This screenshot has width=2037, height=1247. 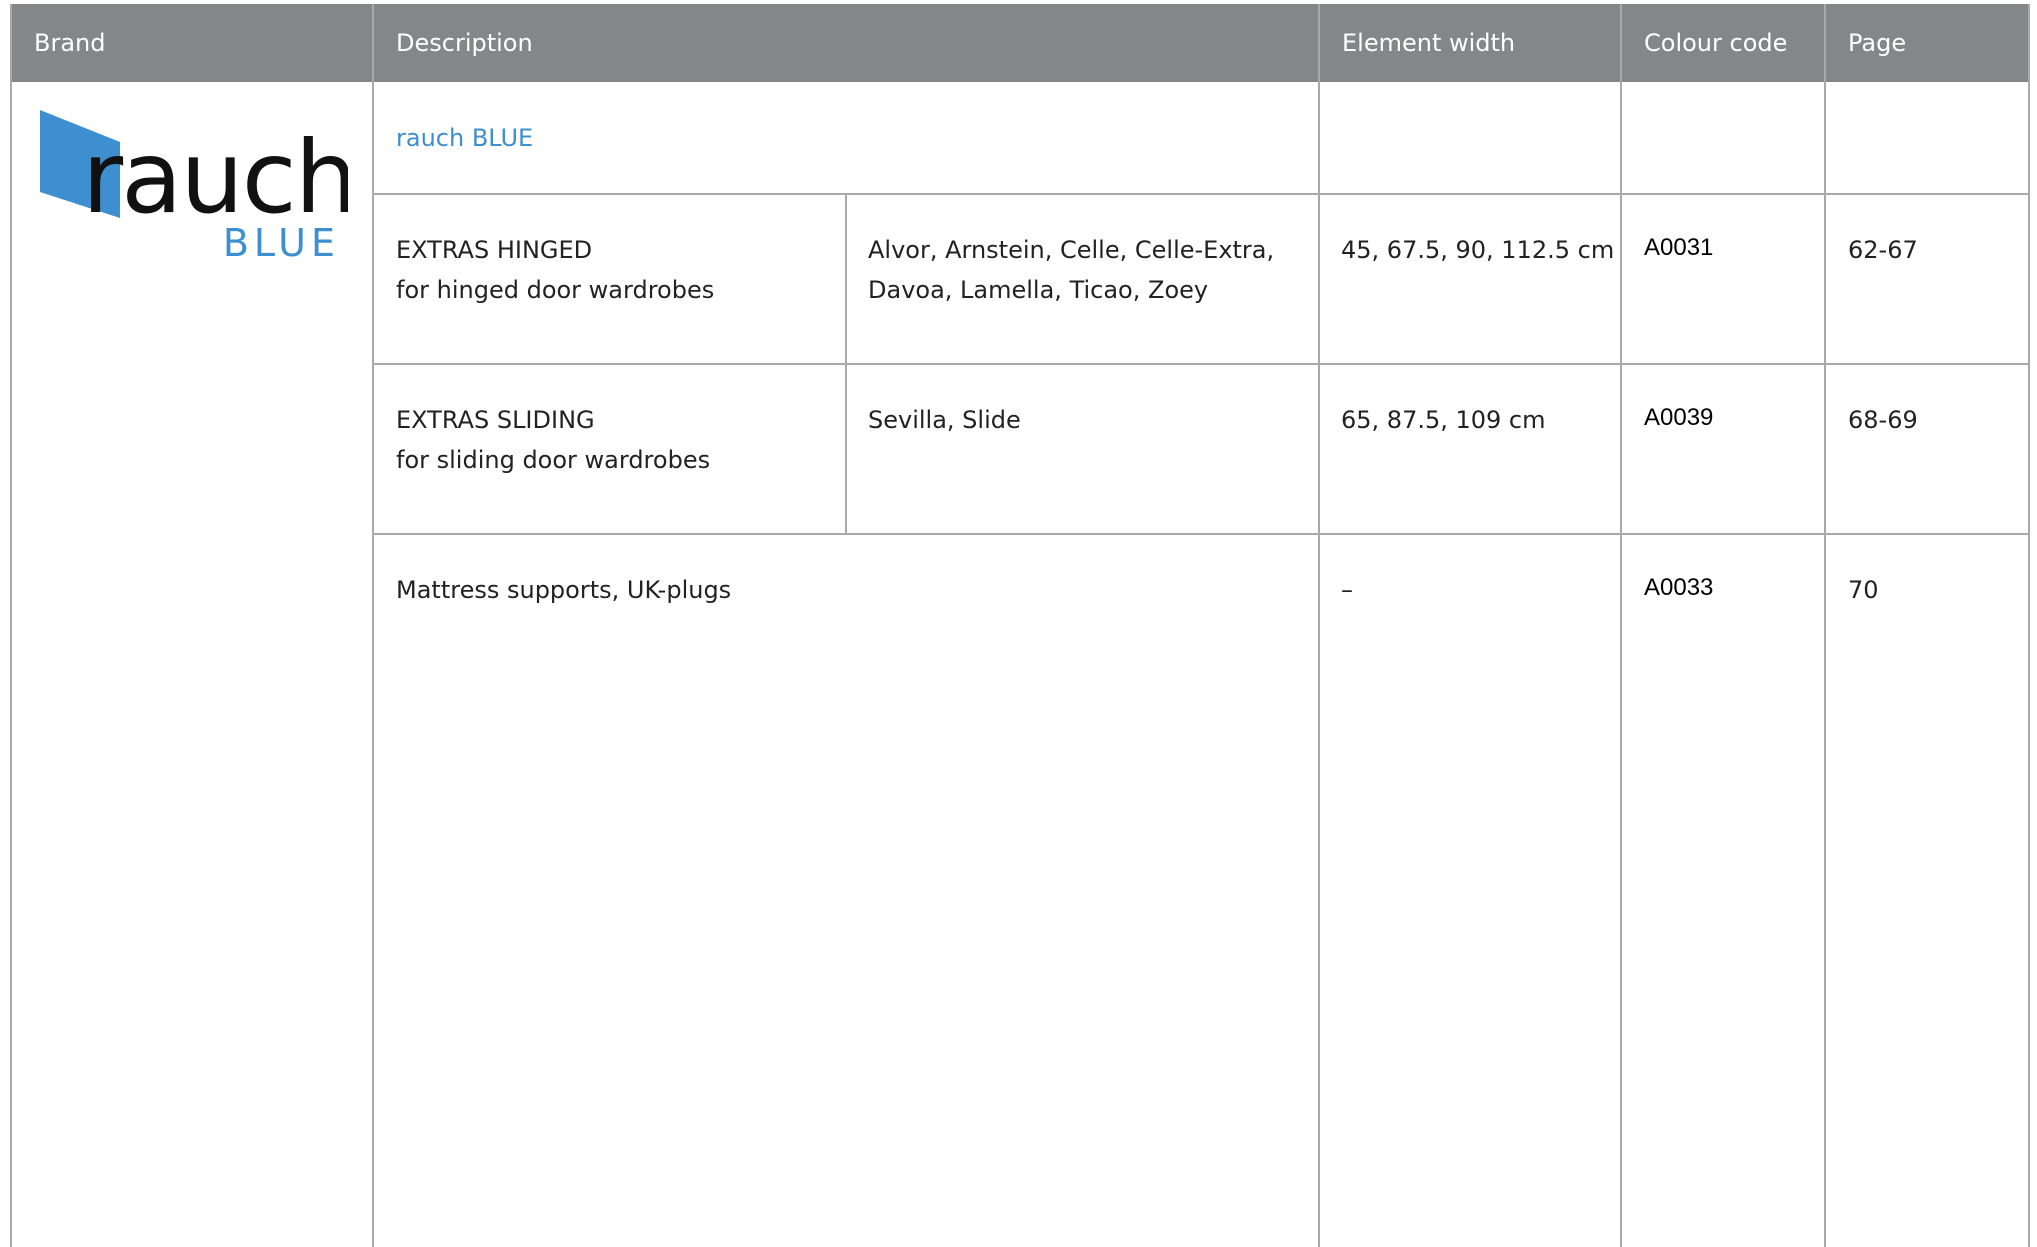 I want to click on row-models: Sevilla, Slide, so click(x=944, y=420).